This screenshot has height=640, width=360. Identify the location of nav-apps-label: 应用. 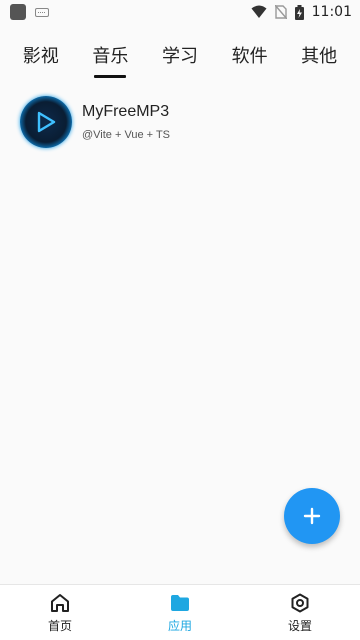
(179, 625).